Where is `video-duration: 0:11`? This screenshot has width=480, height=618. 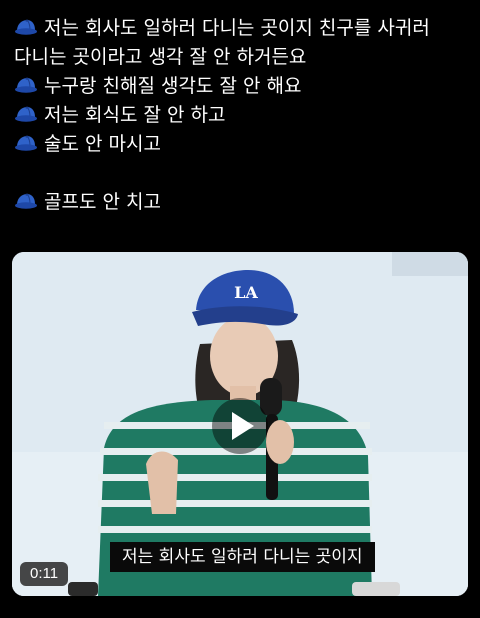 video-duration: 0:11 is located at coordinates (44, 574).